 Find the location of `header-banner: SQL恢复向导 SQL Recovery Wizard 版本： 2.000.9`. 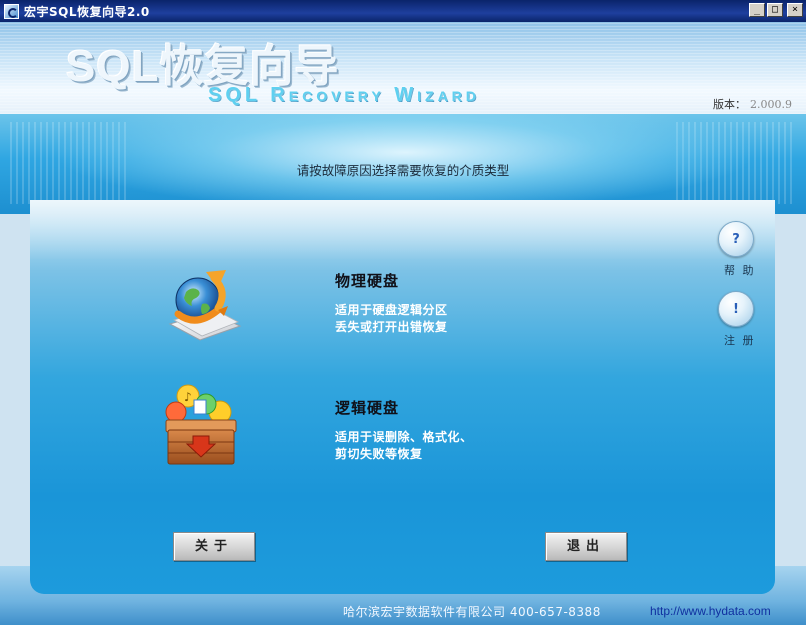

header-banner: SQL恢复向导 SQL Recovery Wizard 版本： 2.000.9 is located at coordinates (403, 68).